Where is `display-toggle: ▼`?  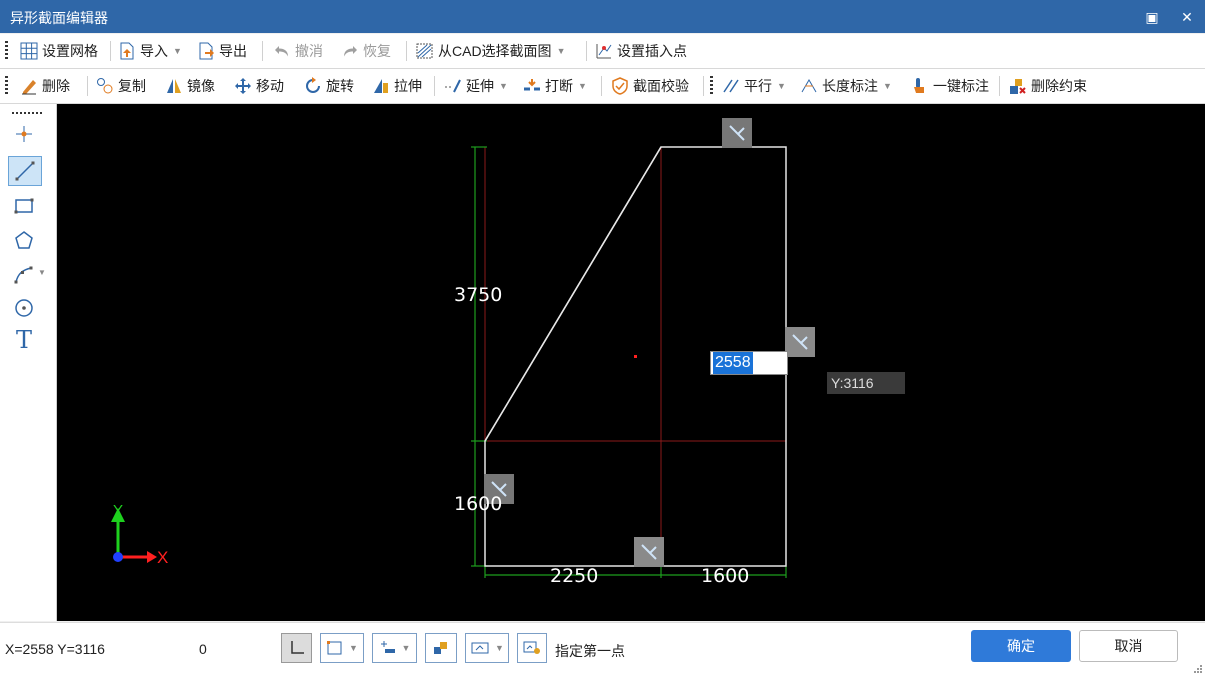
display-toggle: ▼ is located at coordinates (487, 648).